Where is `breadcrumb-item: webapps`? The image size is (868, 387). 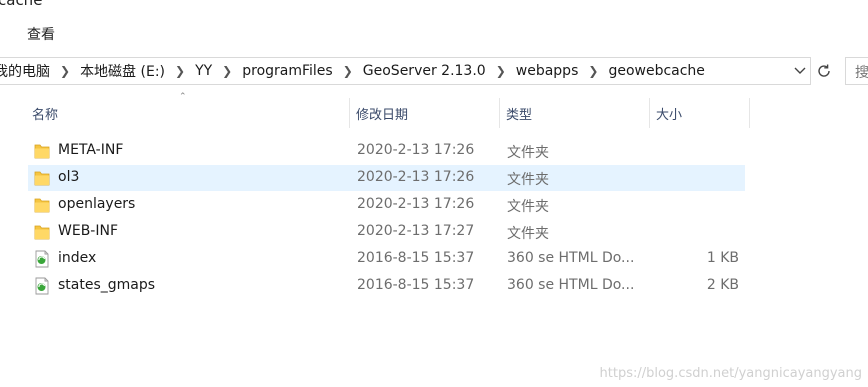 breadcrumb-item: webapps is located at coordinates (547, 71).